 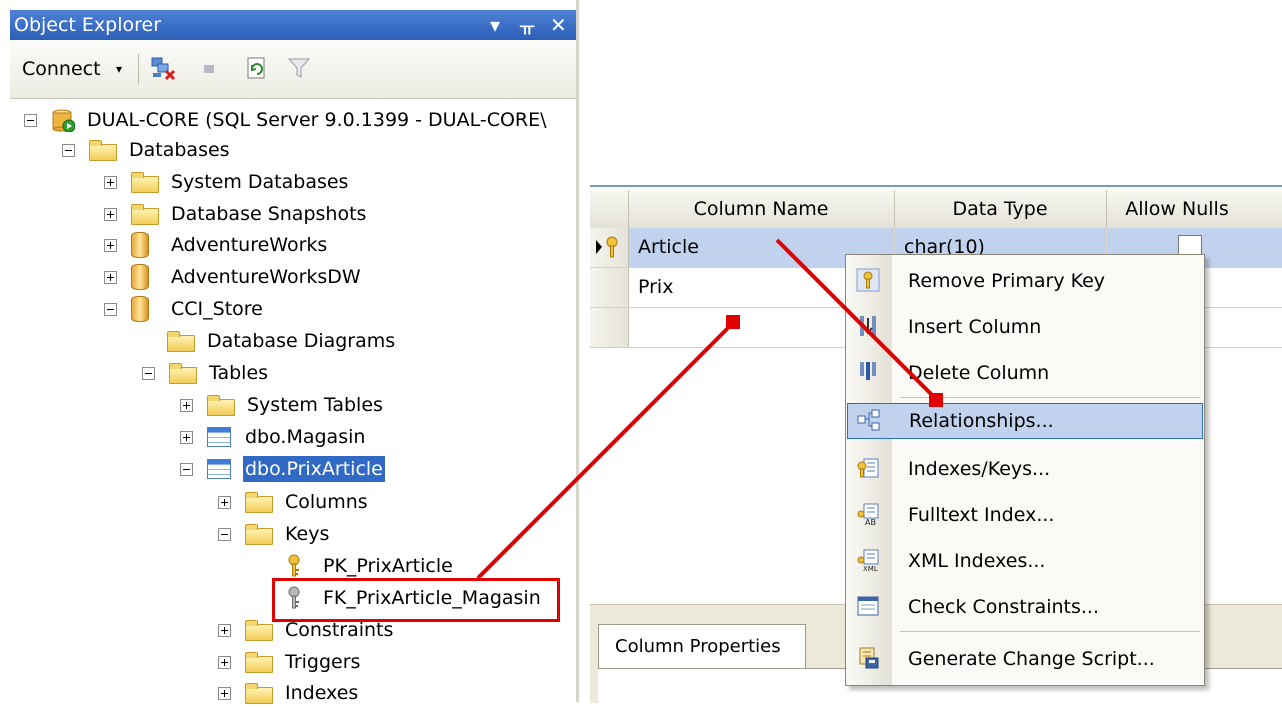 I want to click on tree-label: AdventureWorksDW, so click(x=266, y=277).